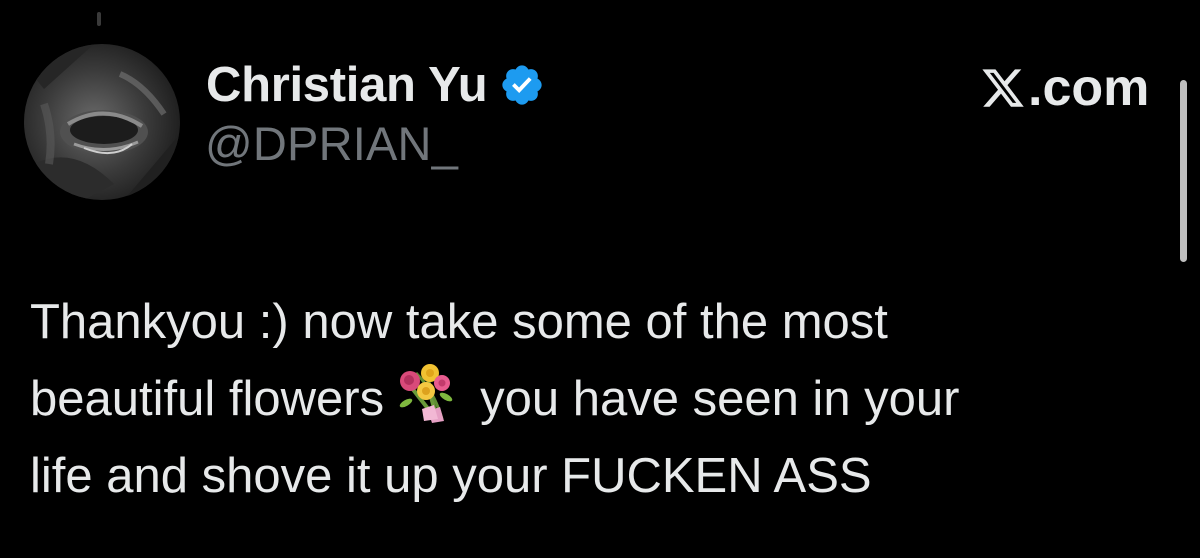 The width and height of the screenshot is (1200, 558). What do you see at coordinates (1089, 88) in the screenshot?
I see `brand-domain-text: .com` at bounding box center [1089, 88].